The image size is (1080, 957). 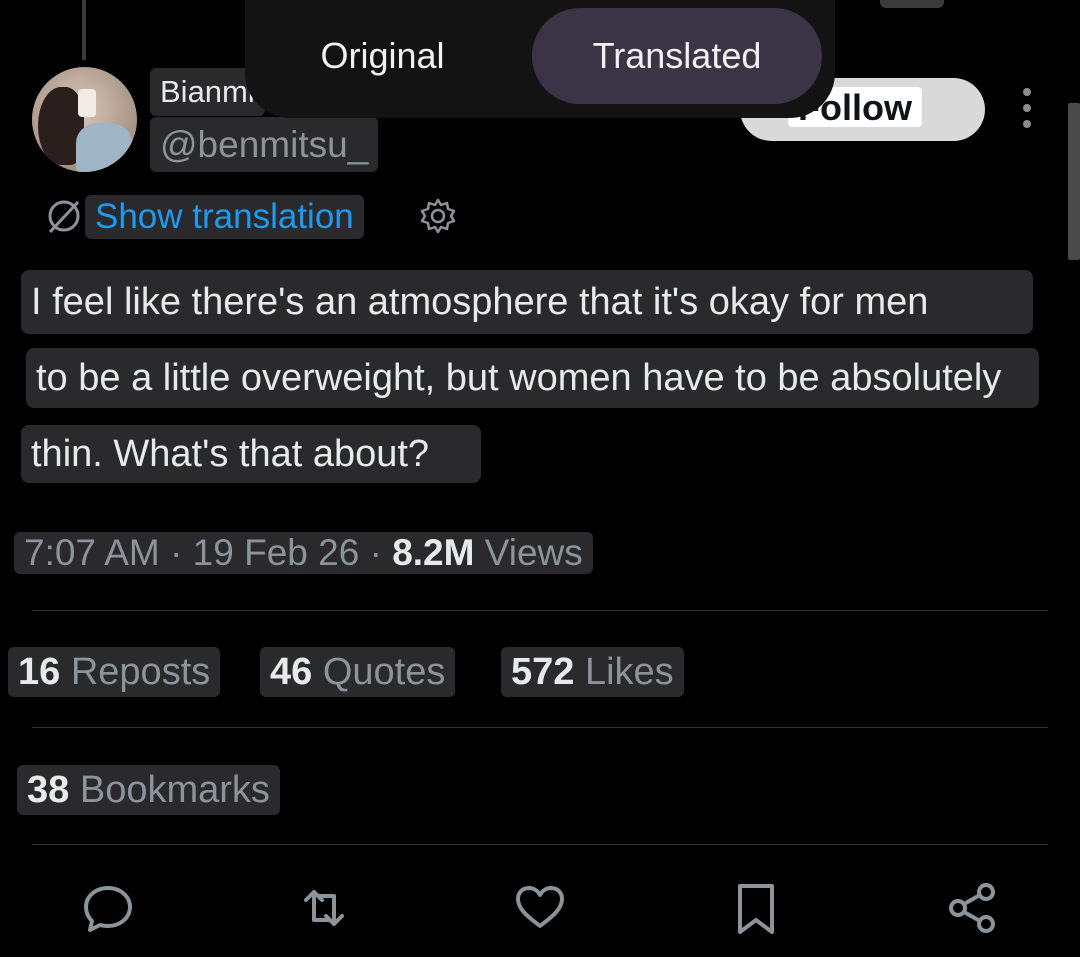 What do you see at coordinates (756, 908) in the screenshot?
I see `bookmark-icon` at bounding box center [756, 908].